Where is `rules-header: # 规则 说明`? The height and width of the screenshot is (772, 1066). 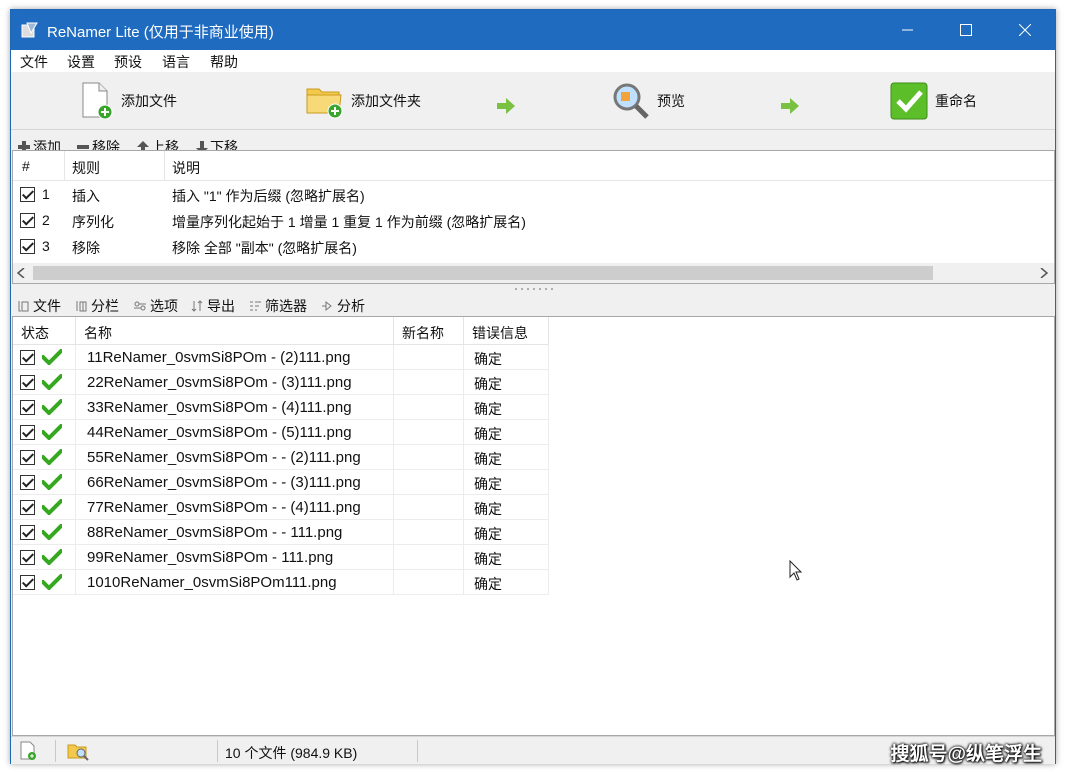
rules-header: # 规则 说明 is located at coordinates (533, 166).